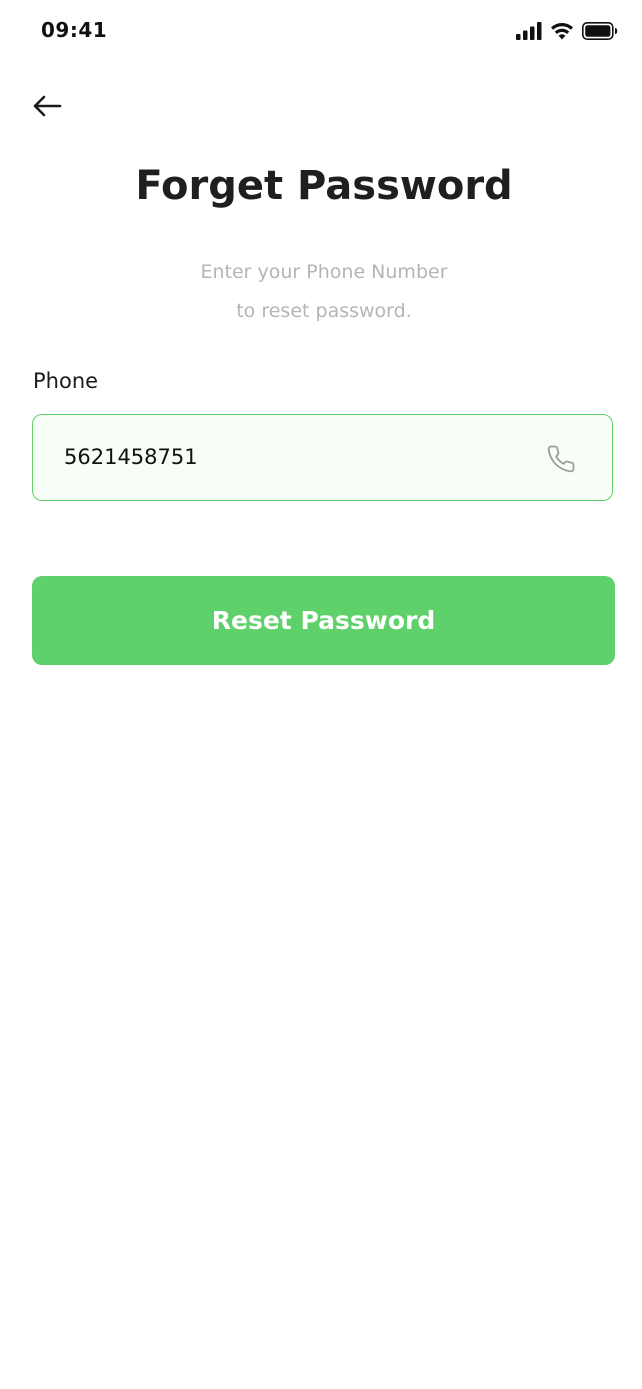  What do you see at coordinates (600, 31) in the screenshot?
I see `battery-icon` at bounding box center [600, 31].